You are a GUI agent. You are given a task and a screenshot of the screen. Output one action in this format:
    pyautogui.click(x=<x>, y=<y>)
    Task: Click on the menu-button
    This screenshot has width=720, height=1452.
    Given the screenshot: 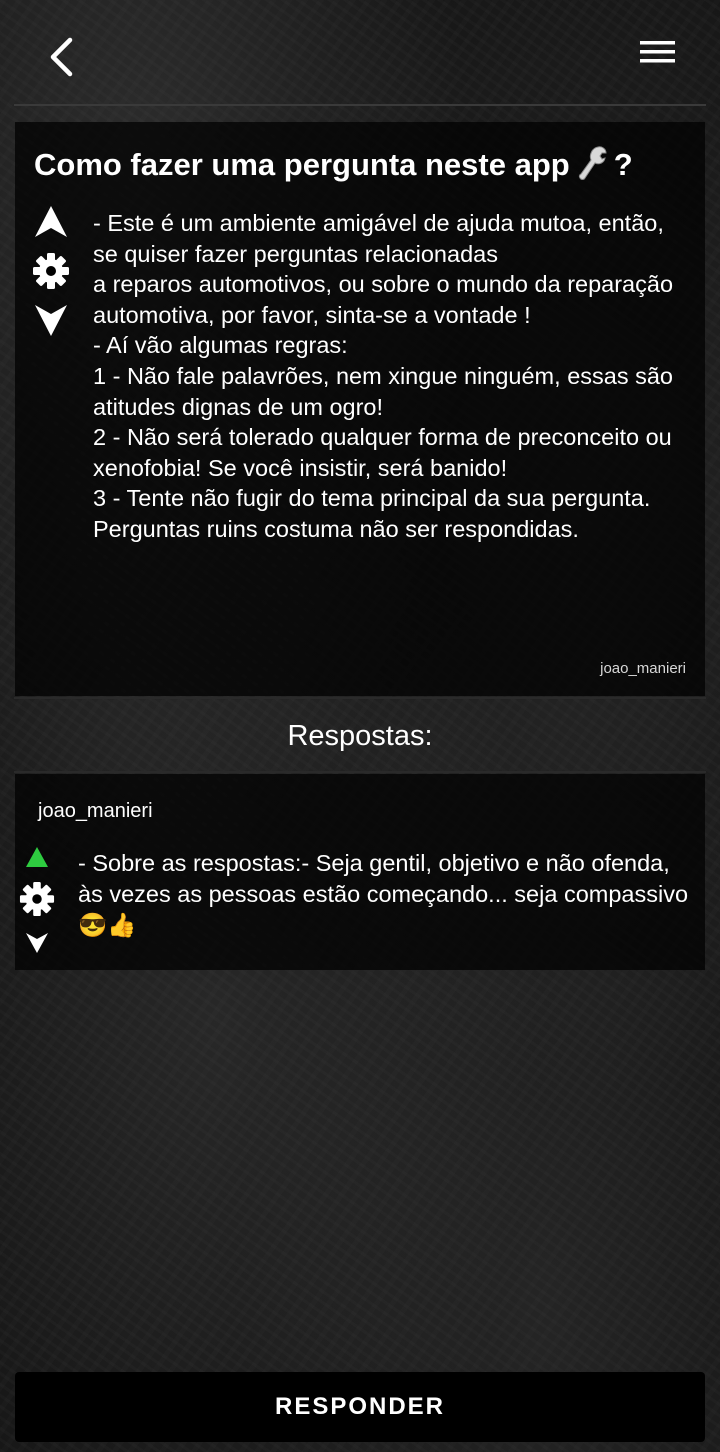 What is the action you would take?
    pyautogui.click(x=658, y=53)
    